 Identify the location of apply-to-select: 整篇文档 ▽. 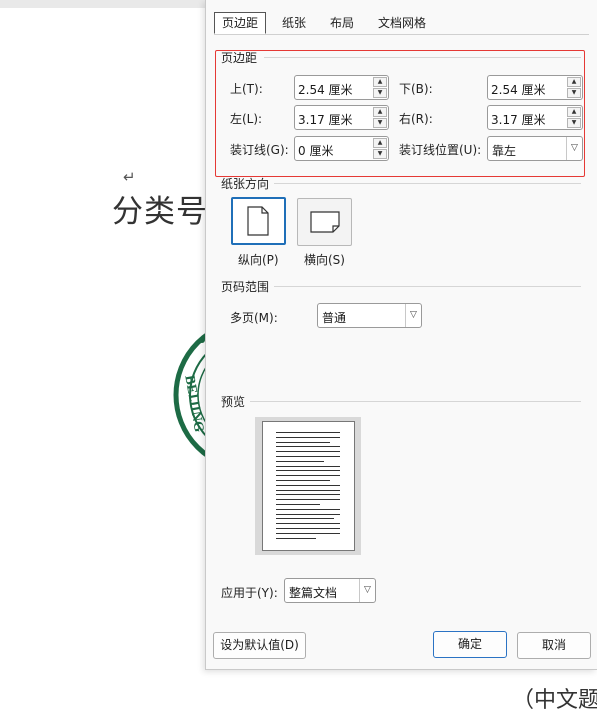
(330, 590).